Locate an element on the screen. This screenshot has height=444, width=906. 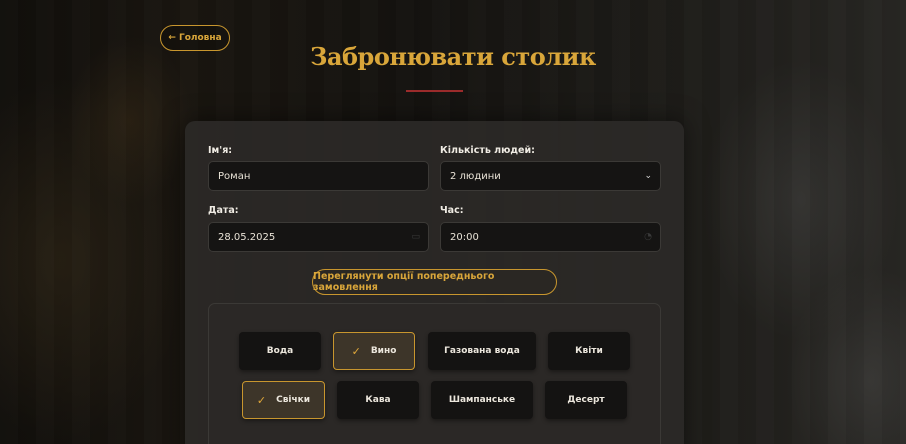
people-label: Кількість людей: is located at coordinates (487, 150).